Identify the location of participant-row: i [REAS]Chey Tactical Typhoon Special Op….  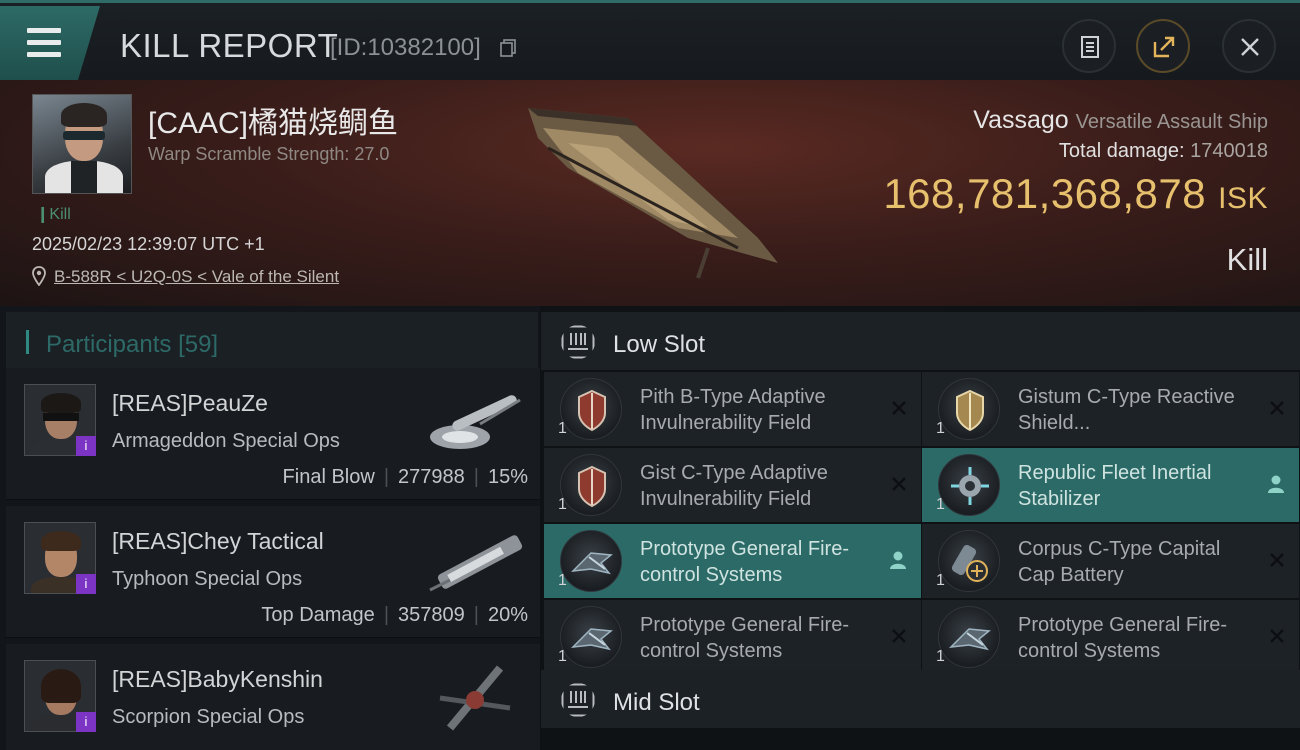
(273, 572).